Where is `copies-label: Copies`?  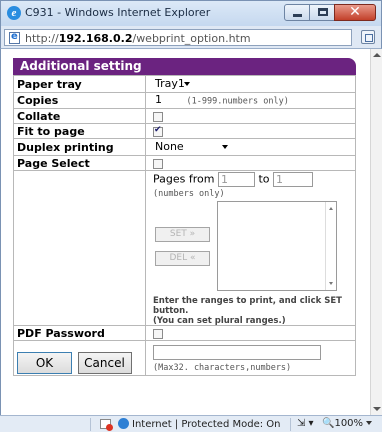
copies-label: Copies is located at coordinates (79, 100).